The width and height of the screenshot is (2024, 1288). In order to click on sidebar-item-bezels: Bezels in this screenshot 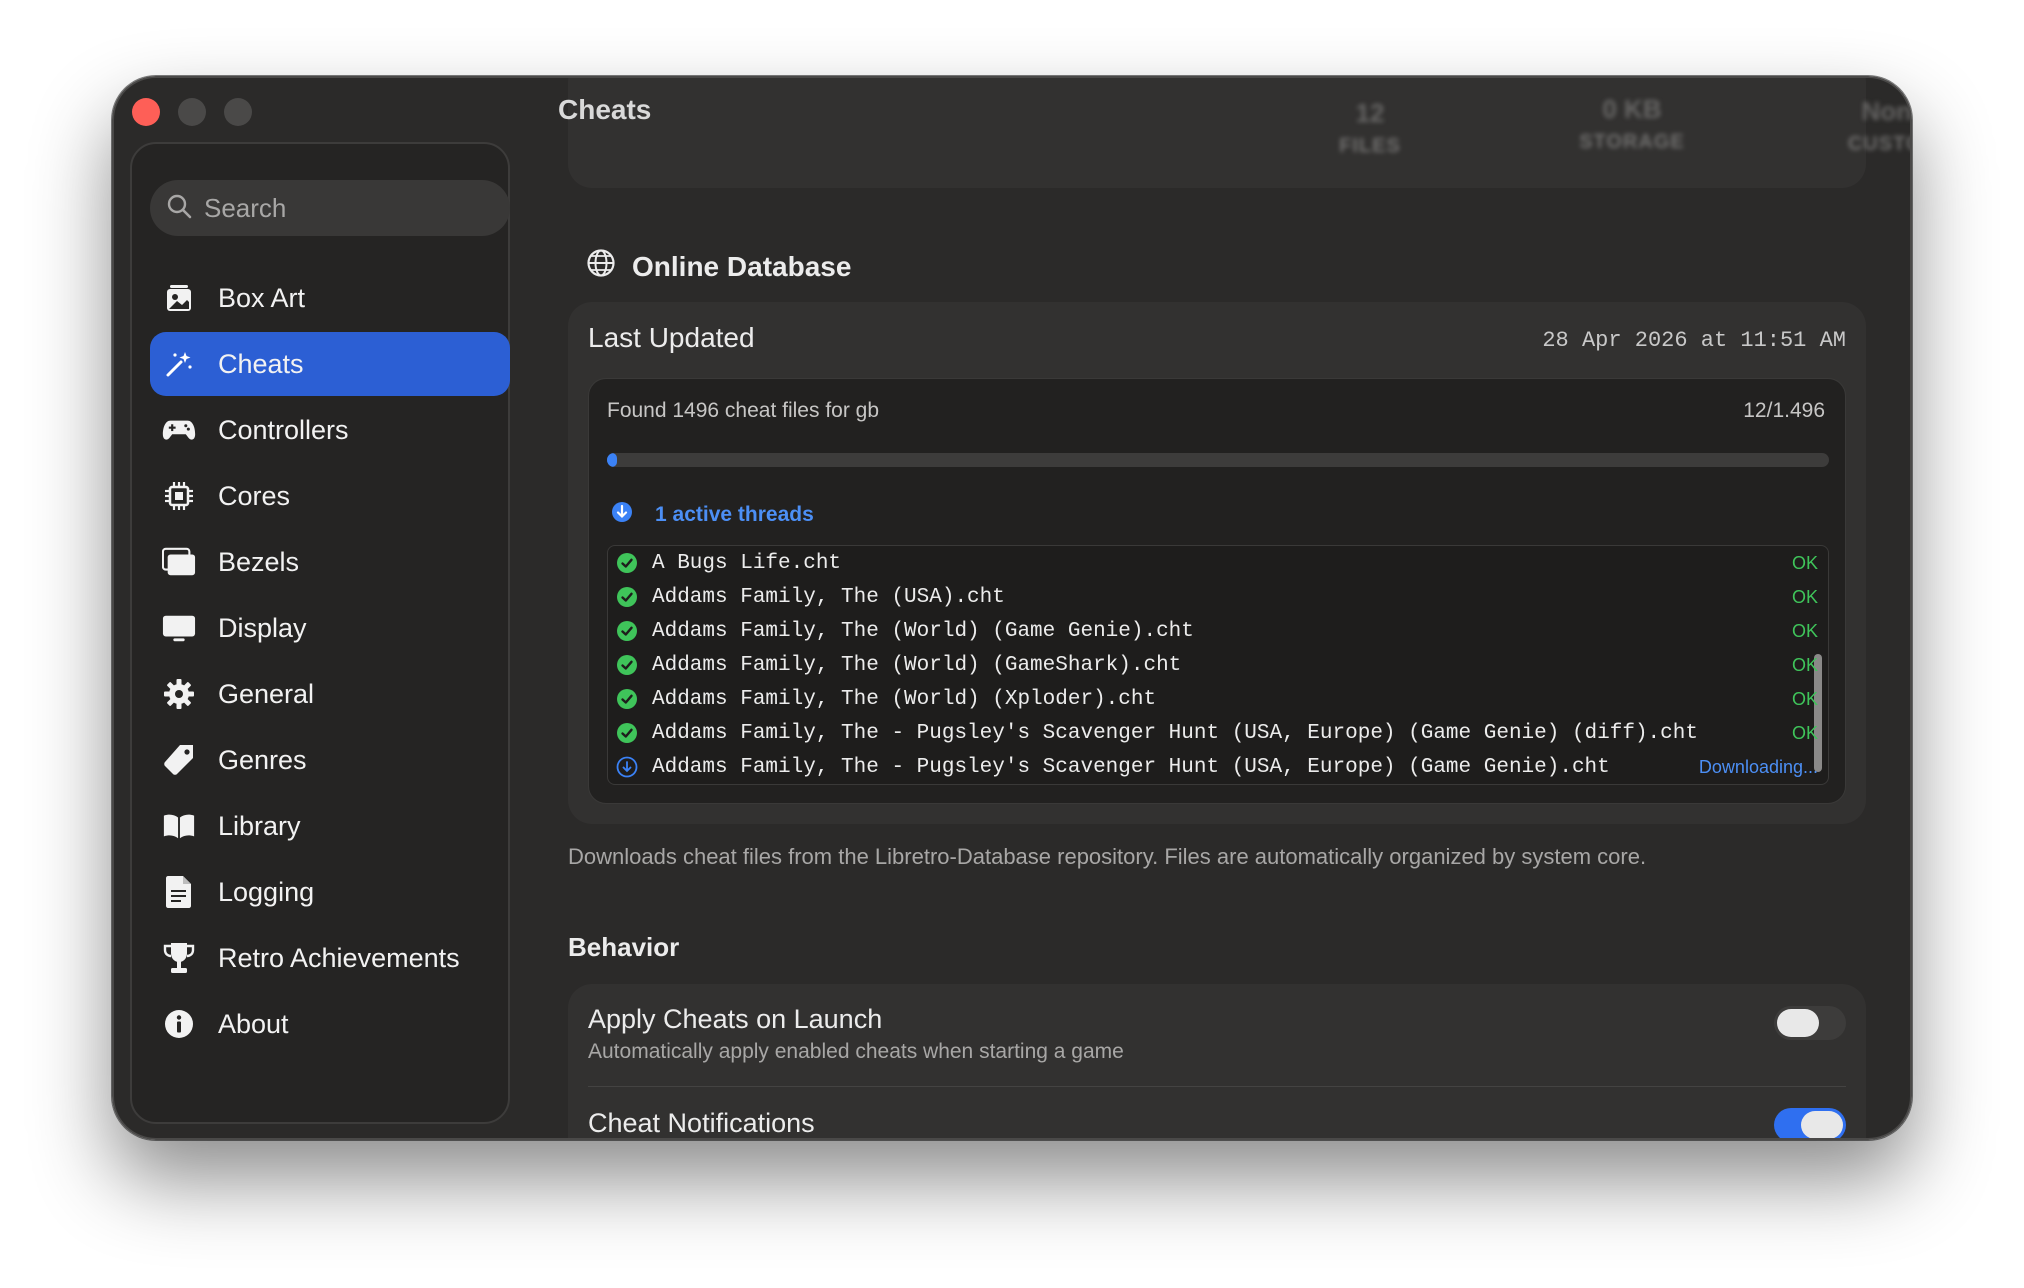, I will do `click(330, 562)`.